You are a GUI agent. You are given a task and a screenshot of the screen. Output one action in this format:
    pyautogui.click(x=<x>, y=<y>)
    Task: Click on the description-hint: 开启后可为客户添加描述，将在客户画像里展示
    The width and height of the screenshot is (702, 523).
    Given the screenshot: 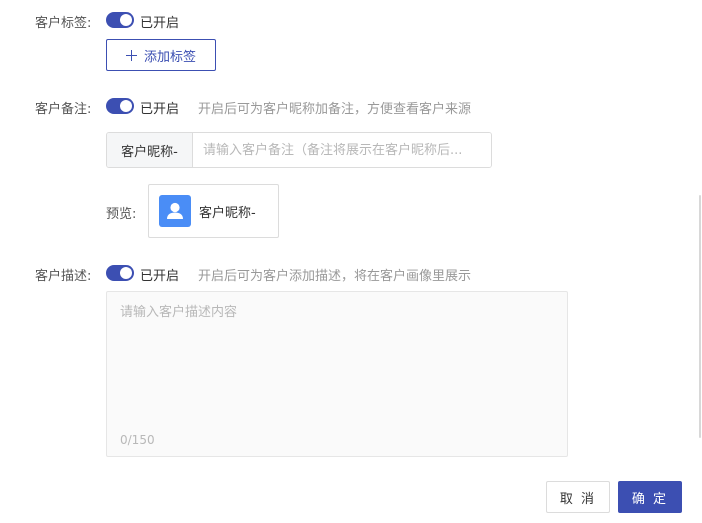 What is the action you would take?
    pyautogui.click(x=335, y=276)
    